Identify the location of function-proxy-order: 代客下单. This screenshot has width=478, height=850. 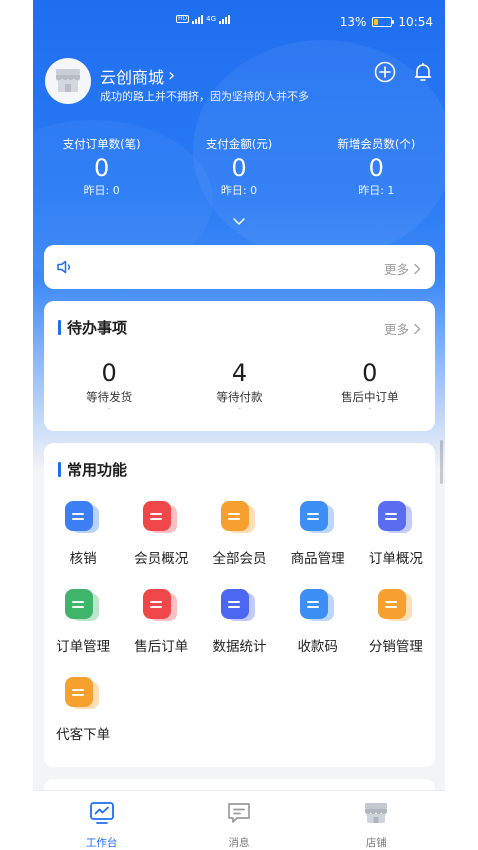
(83, 709).